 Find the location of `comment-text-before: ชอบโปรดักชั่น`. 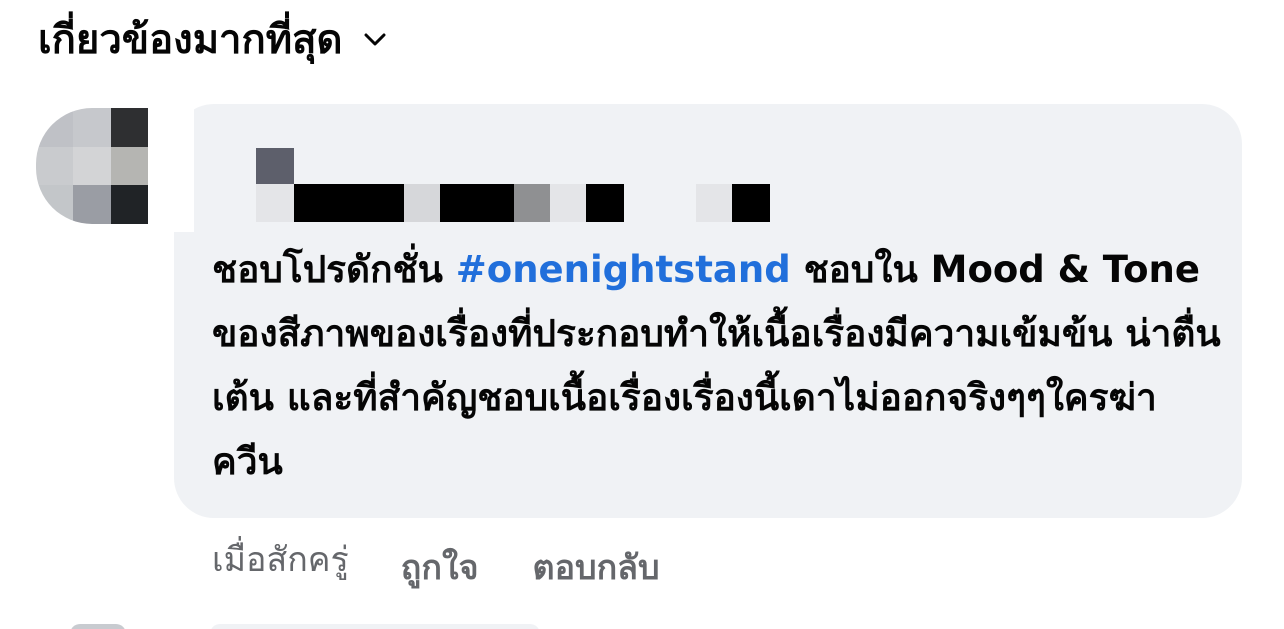

comment-text-before: ชอบโปรดักชั่น is located at coordinates (334, 269).